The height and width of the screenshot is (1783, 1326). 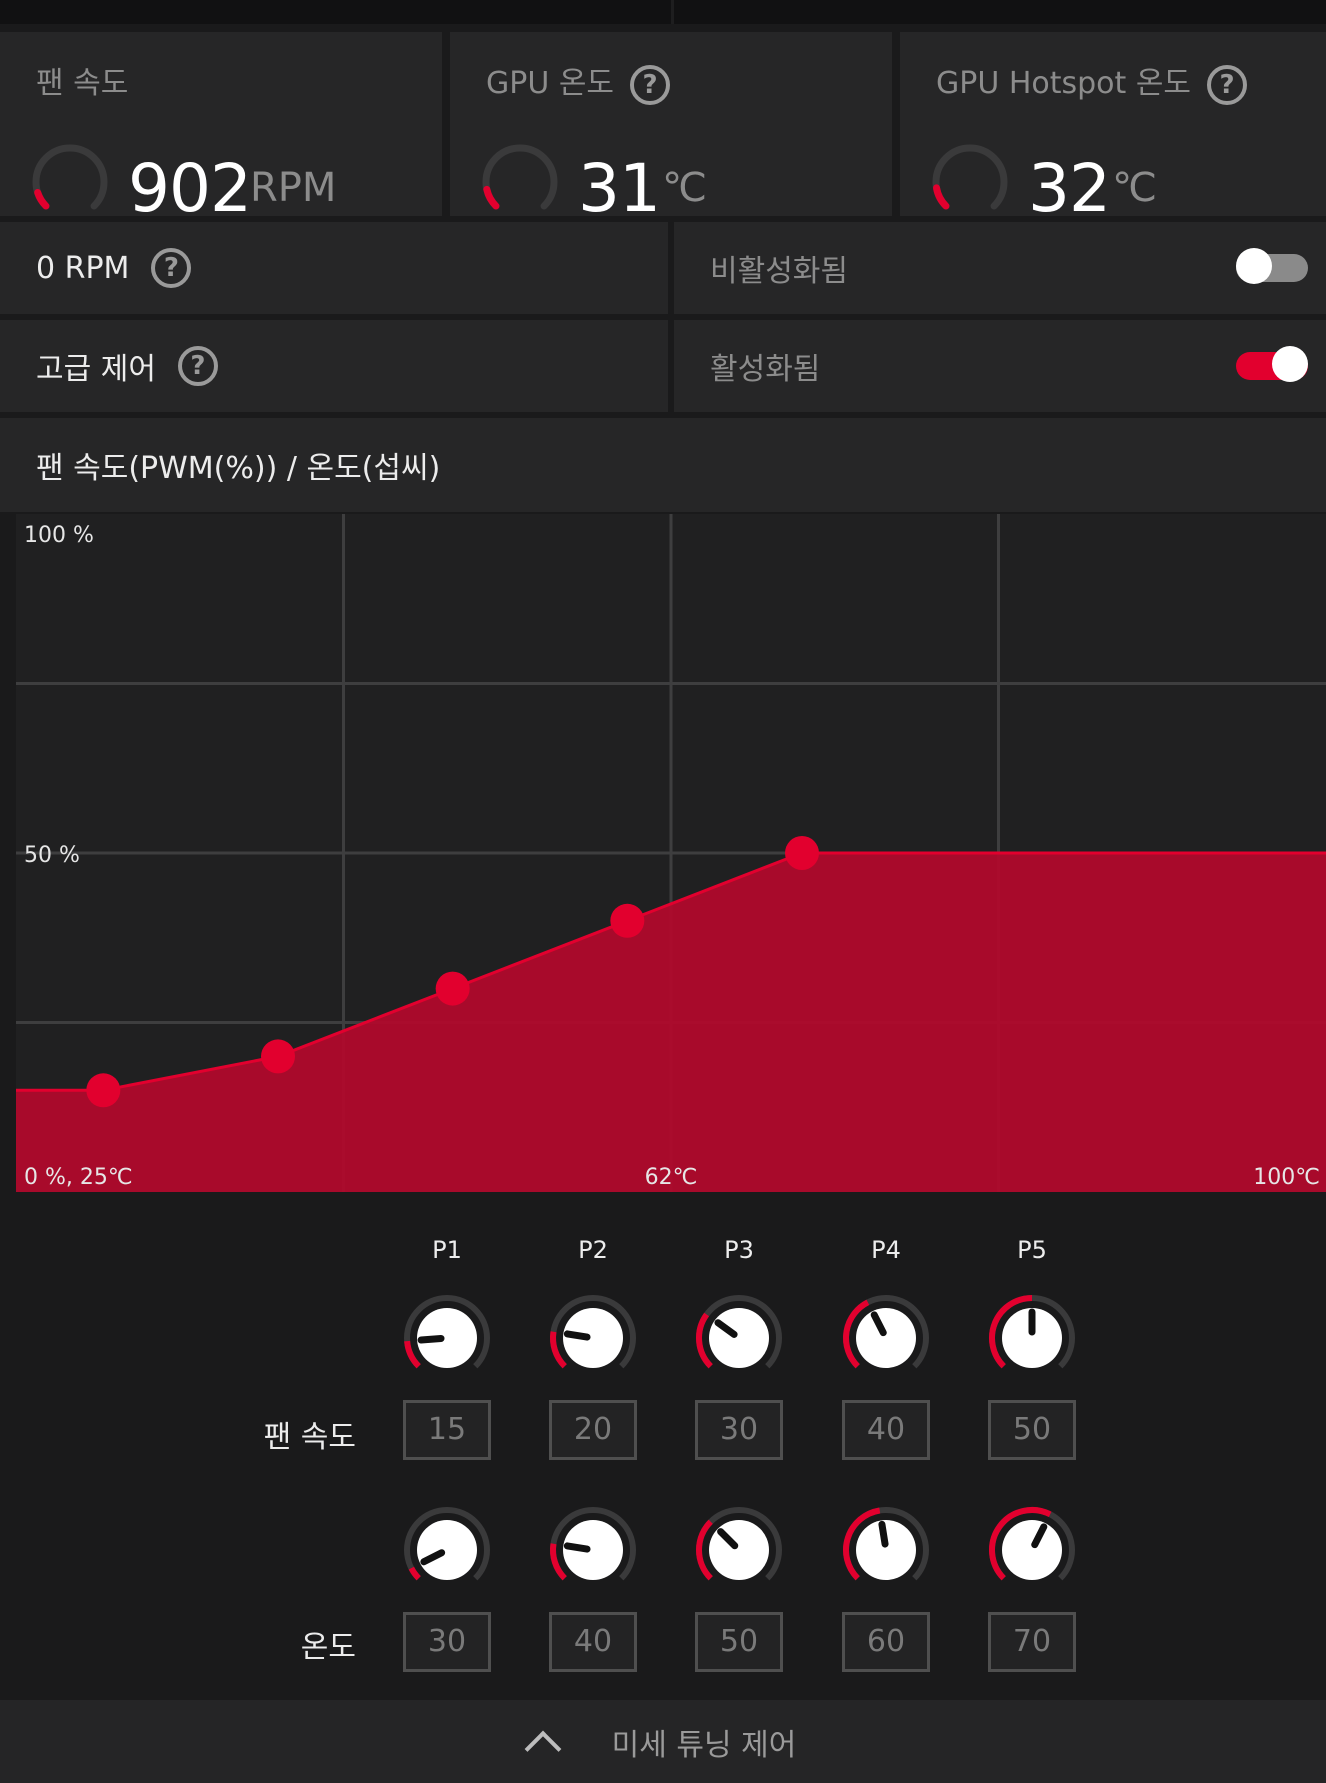 I want to click on fan-speed-input-p1: 15, so click(x=447, y=1430).